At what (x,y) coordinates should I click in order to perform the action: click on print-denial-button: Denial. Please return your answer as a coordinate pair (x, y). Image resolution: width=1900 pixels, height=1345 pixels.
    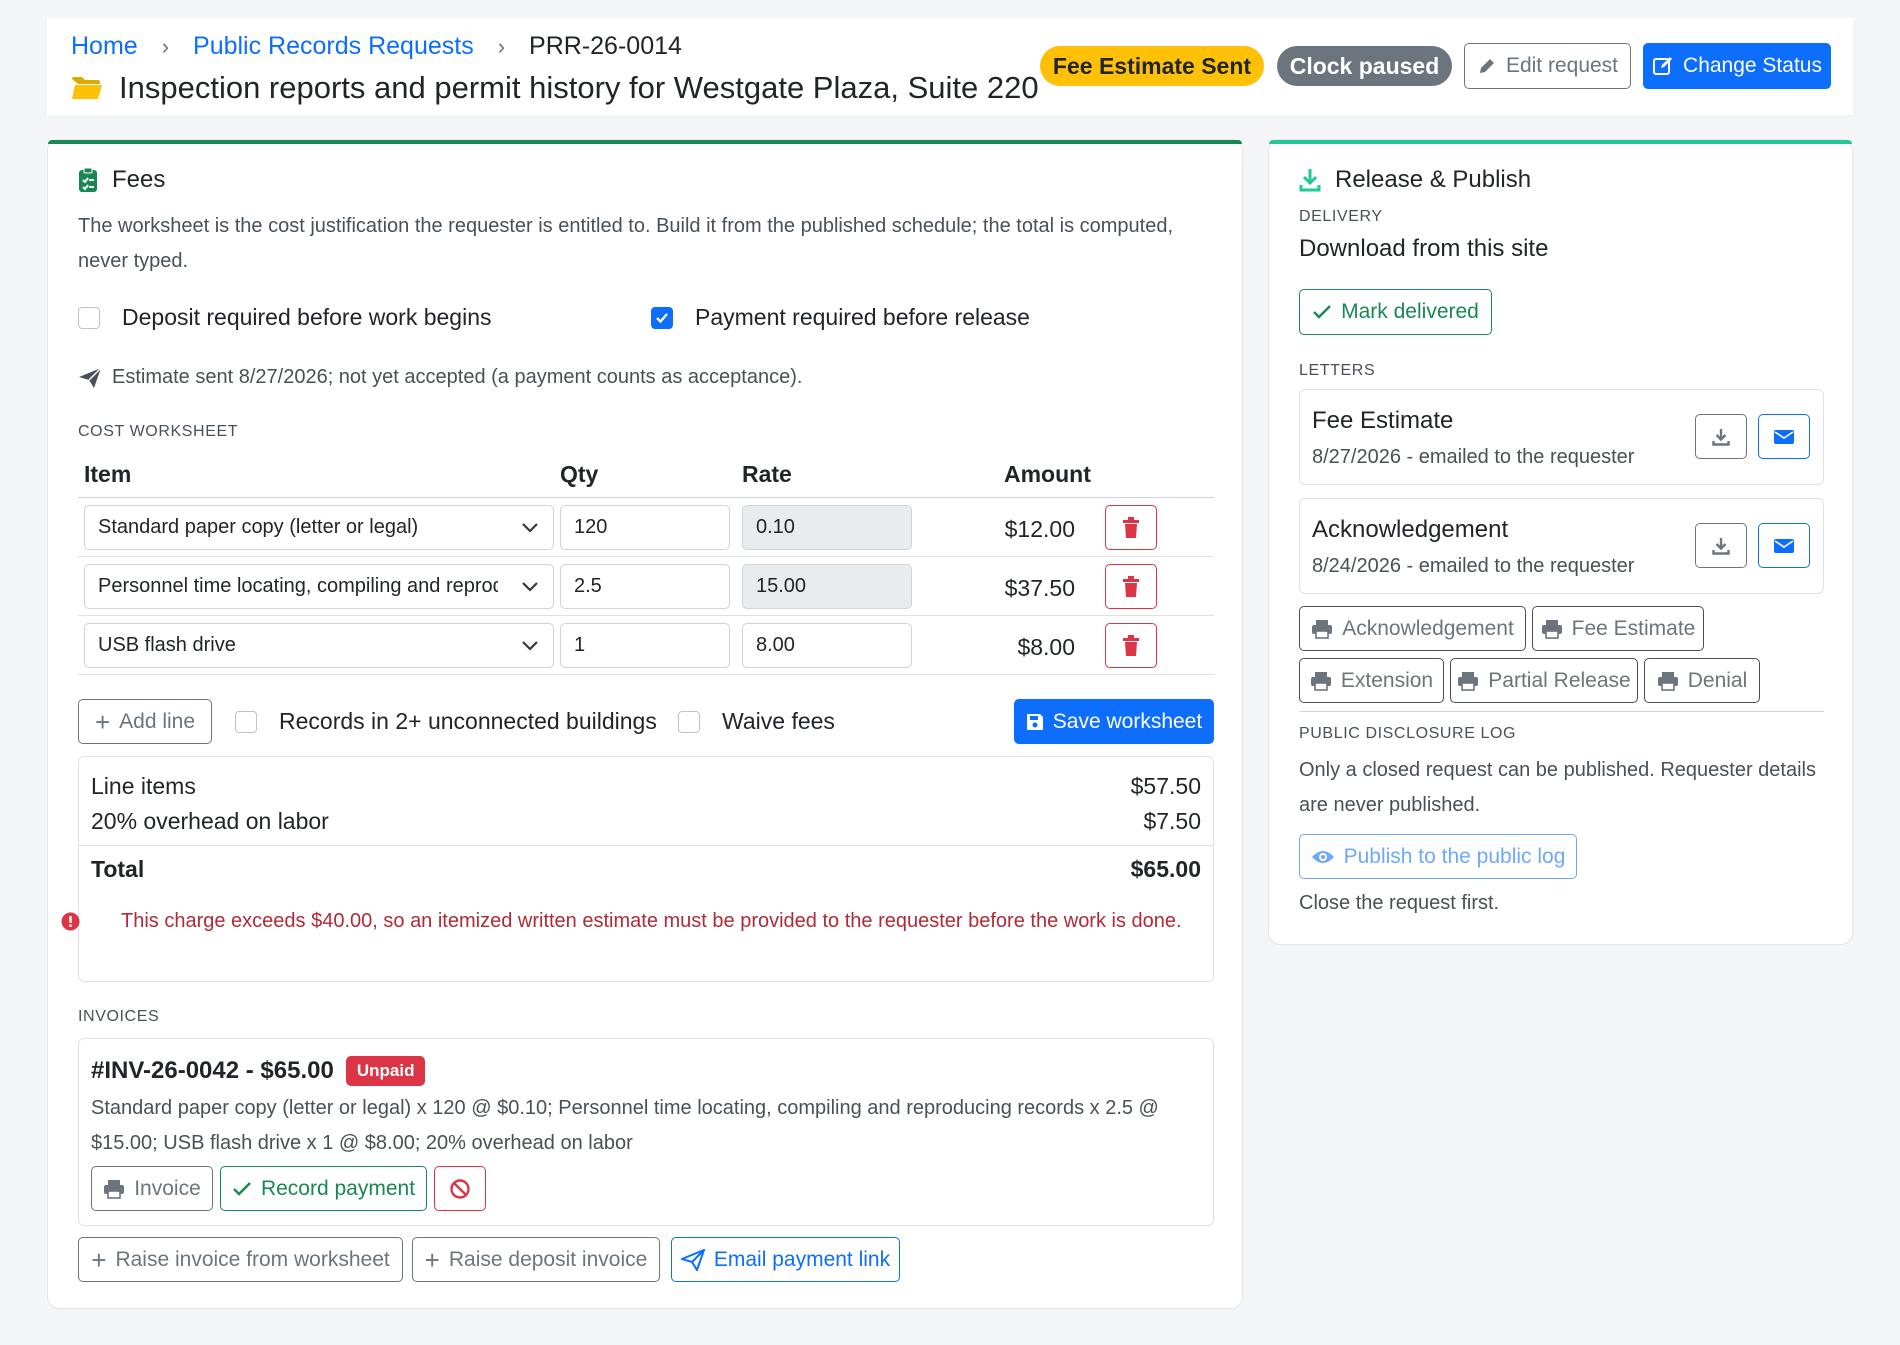
    Looking at the image, I should click on (1702, 680).